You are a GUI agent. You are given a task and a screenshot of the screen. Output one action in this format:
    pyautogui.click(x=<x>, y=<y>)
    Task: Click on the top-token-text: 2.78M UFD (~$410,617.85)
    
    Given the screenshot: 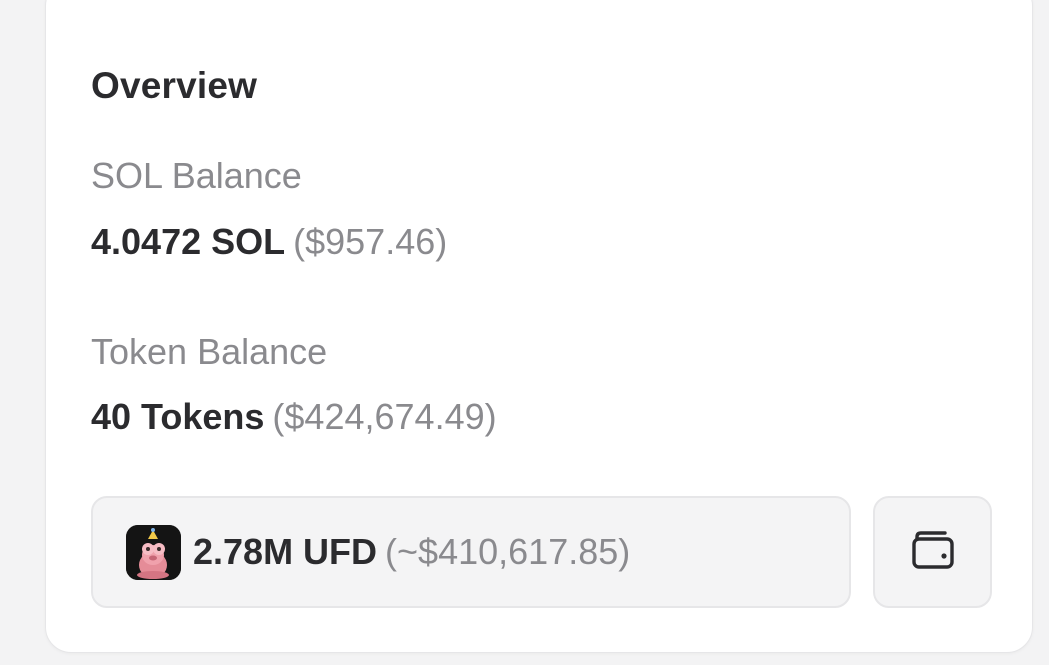 What is the action you would take?
    pyautogui.click(x=411, y=552)
    